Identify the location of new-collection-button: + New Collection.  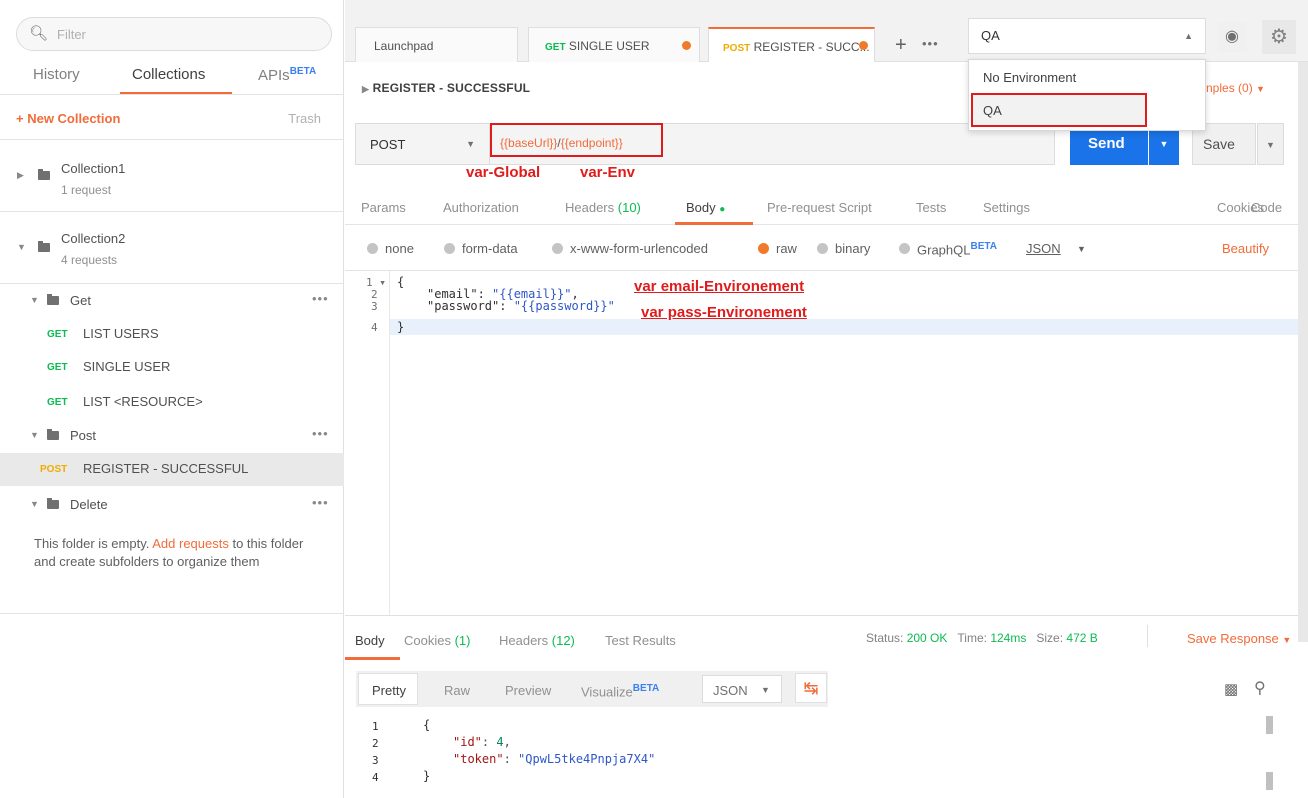
(68, 118).